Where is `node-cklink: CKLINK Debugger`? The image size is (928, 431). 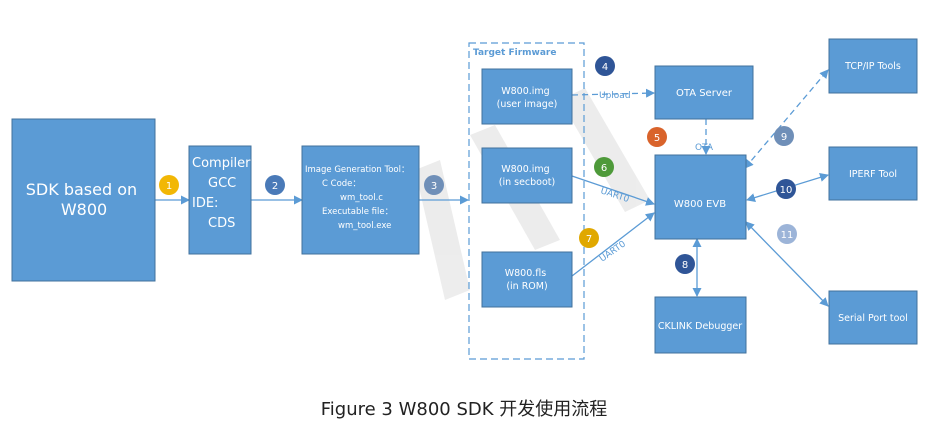
node-cklink: CKLINK Debugger is located at coordinates (700, 325).